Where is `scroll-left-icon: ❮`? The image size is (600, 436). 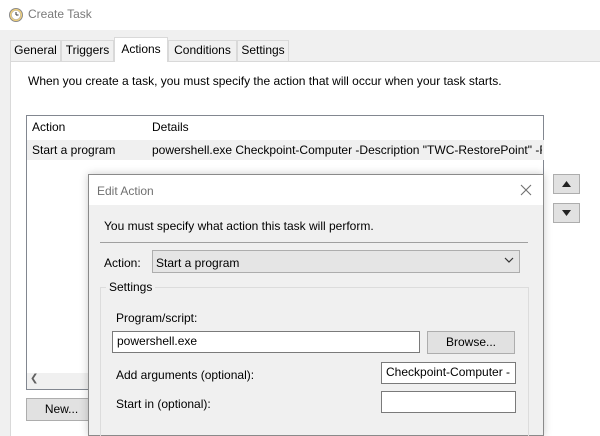 scroll-left-icon: ❮ is located at coordinates (34, 378).